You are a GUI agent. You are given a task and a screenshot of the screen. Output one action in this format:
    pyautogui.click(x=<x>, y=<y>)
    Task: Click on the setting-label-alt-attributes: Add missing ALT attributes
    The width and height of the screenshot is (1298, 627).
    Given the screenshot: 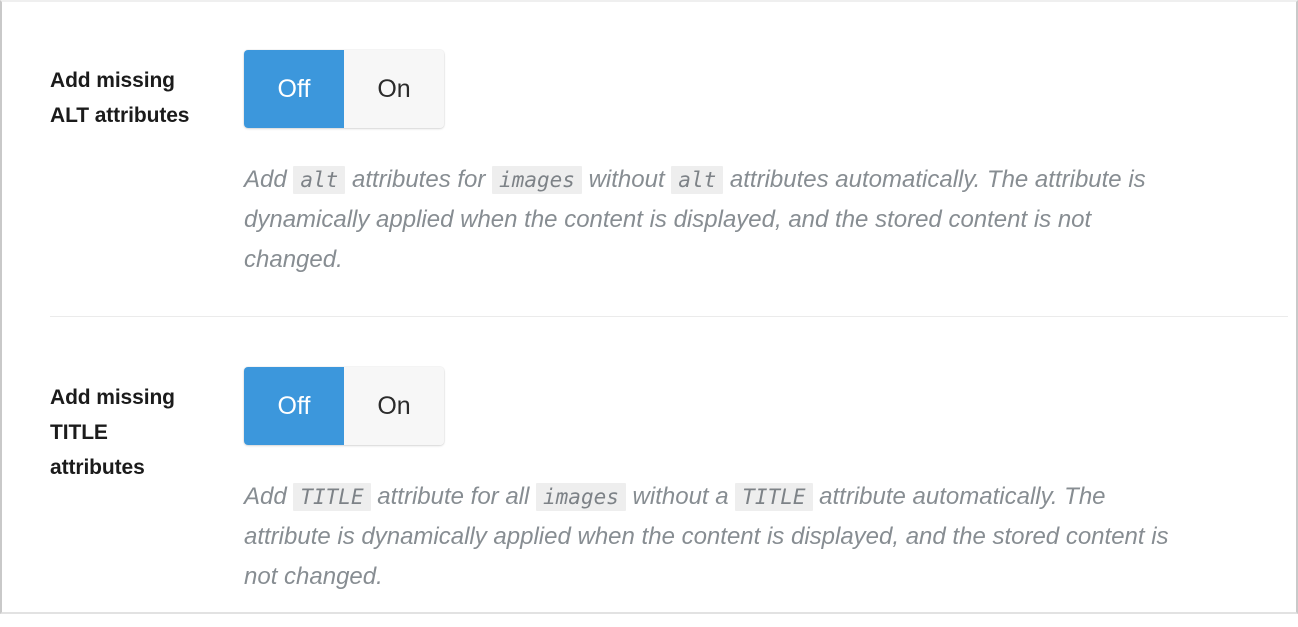 What is the action you would take?
    pyautogui.click(x=120, y=98)
    